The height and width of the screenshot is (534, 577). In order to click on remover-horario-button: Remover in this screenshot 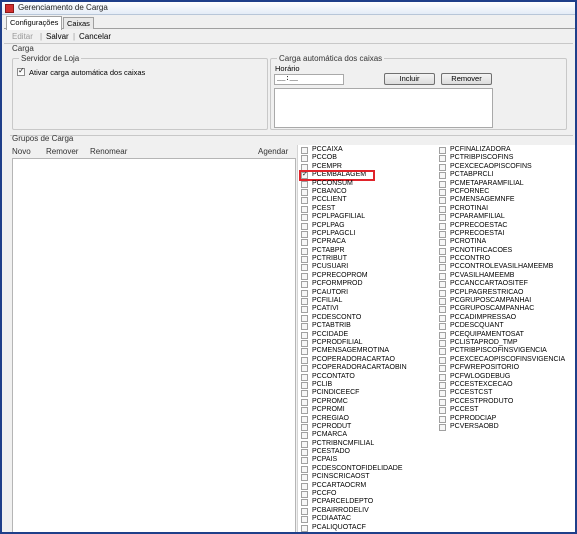, I will do `click(466, 79)`.